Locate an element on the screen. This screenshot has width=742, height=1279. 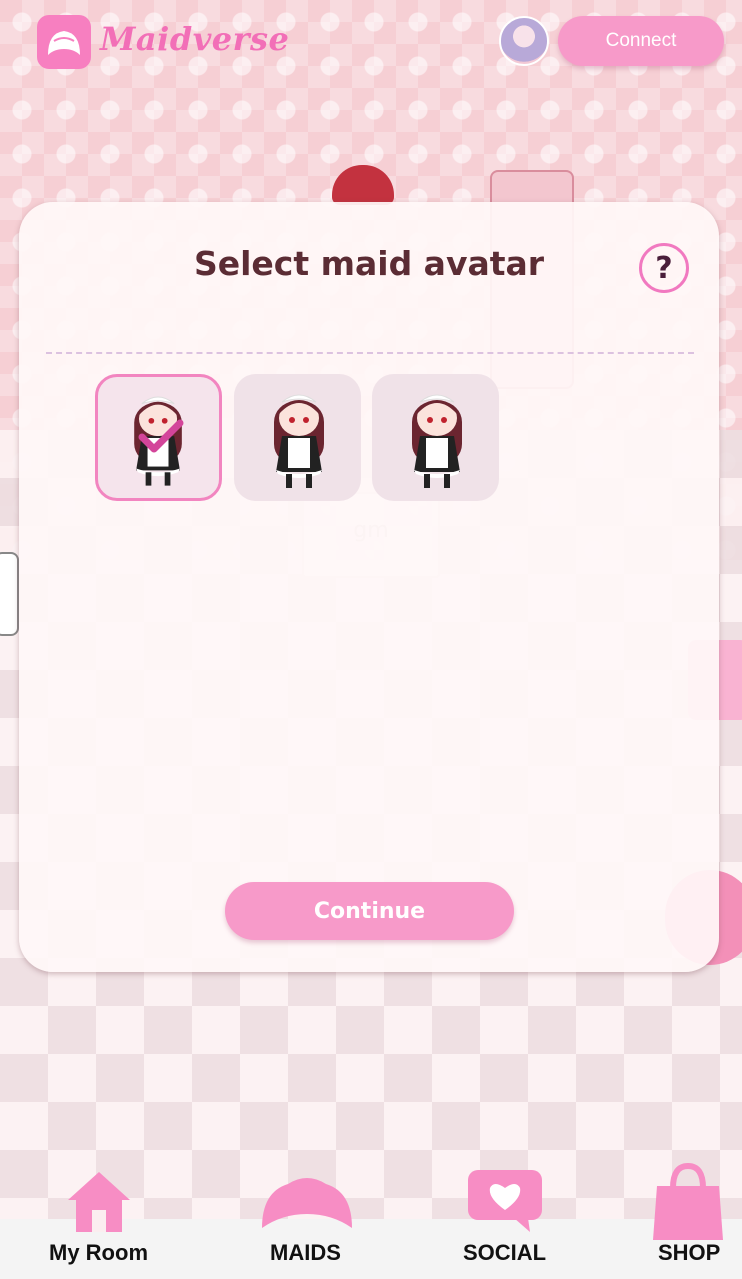
checkmark-icon is located at coordinates (161, 436).